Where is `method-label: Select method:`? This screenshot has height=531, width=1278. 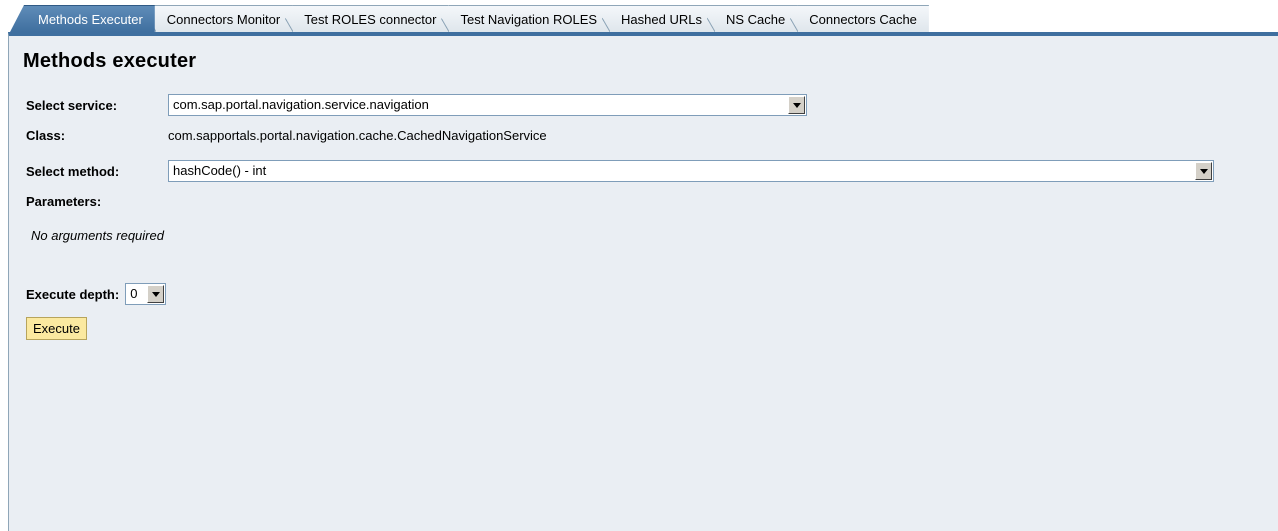
method-label: Select method: is located at coordinates (73, 171).